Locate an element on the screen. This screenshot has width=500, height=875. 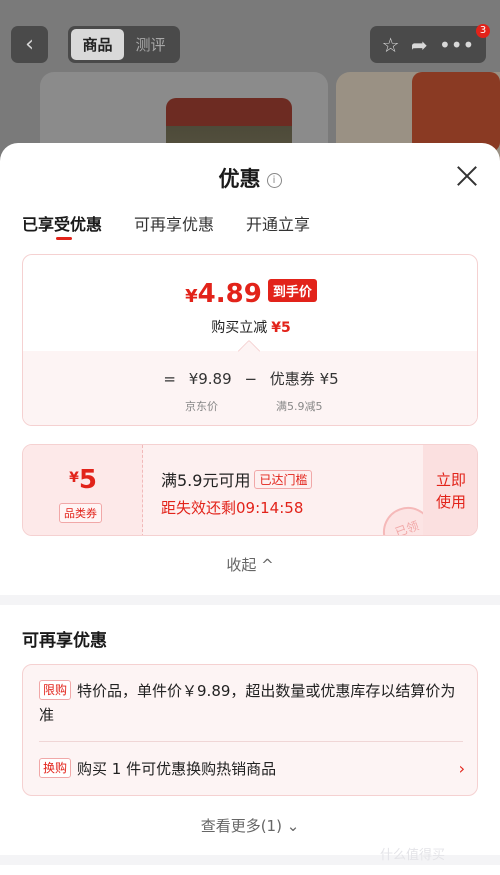
offer-text: 购买 1 件可优惠换购热销商品 is located at coordinates (177, 769).